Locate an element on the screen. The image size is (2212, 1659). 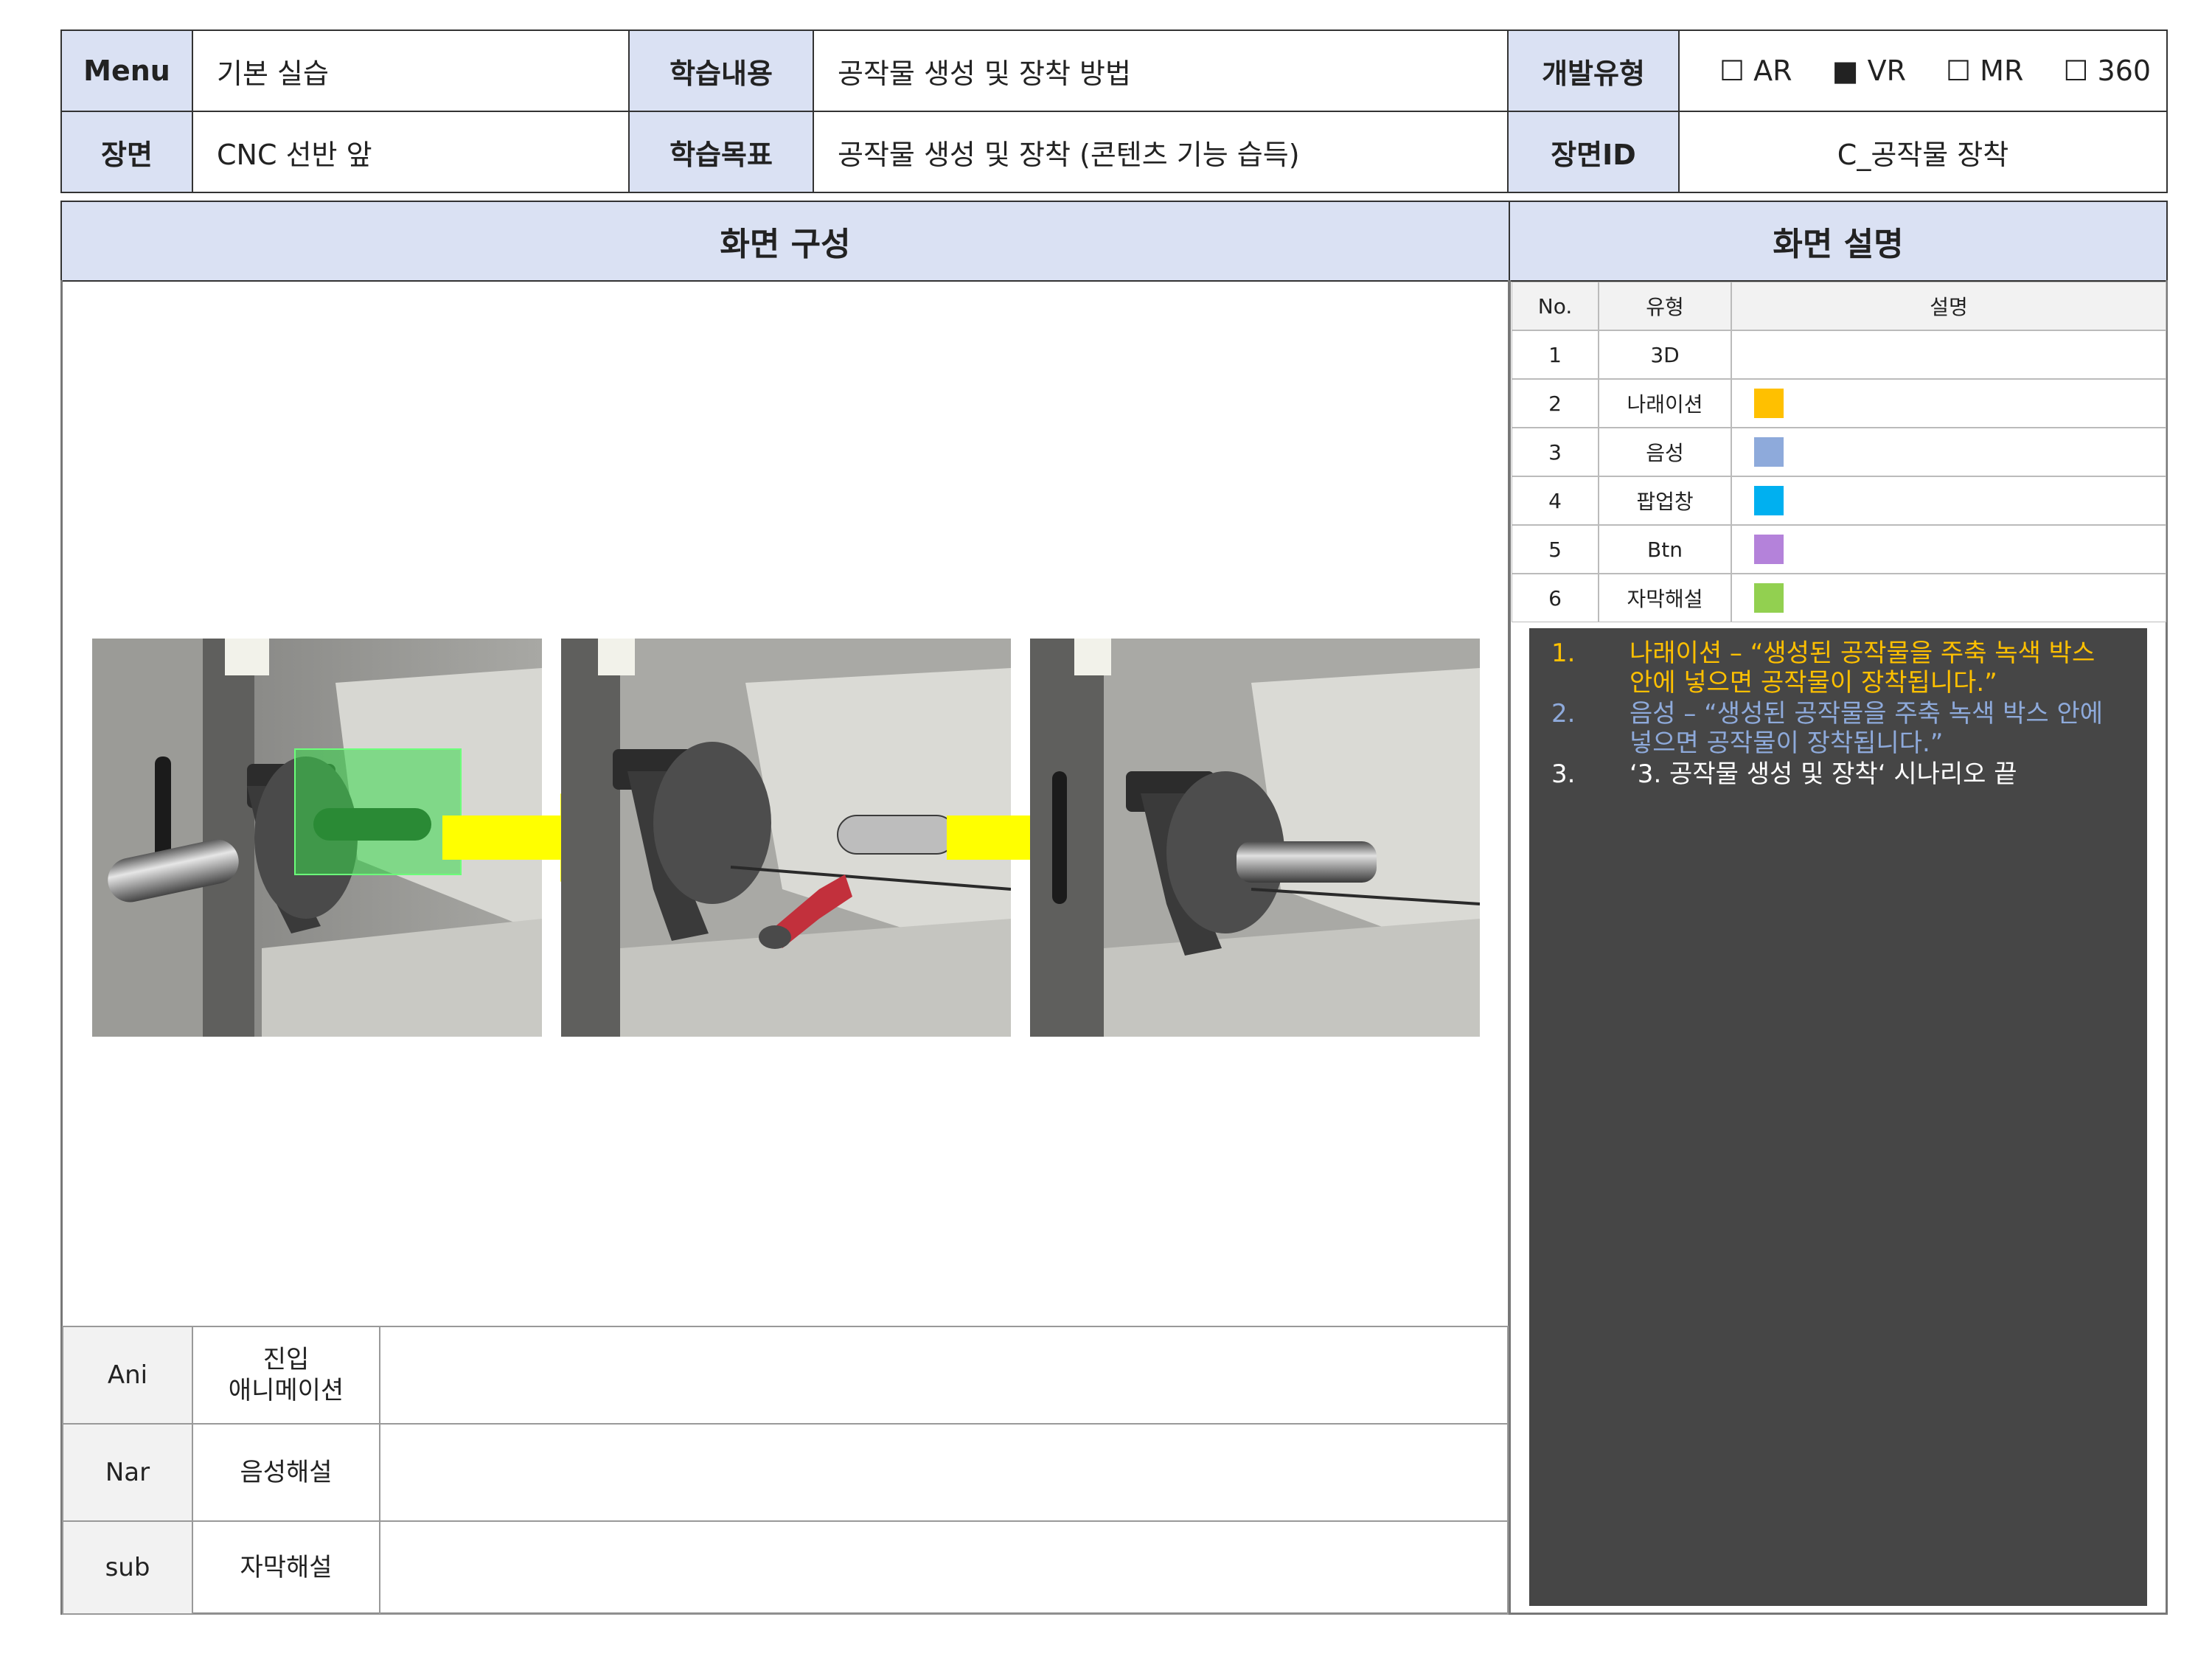
sub-value is located at coordinates (944, 1567).